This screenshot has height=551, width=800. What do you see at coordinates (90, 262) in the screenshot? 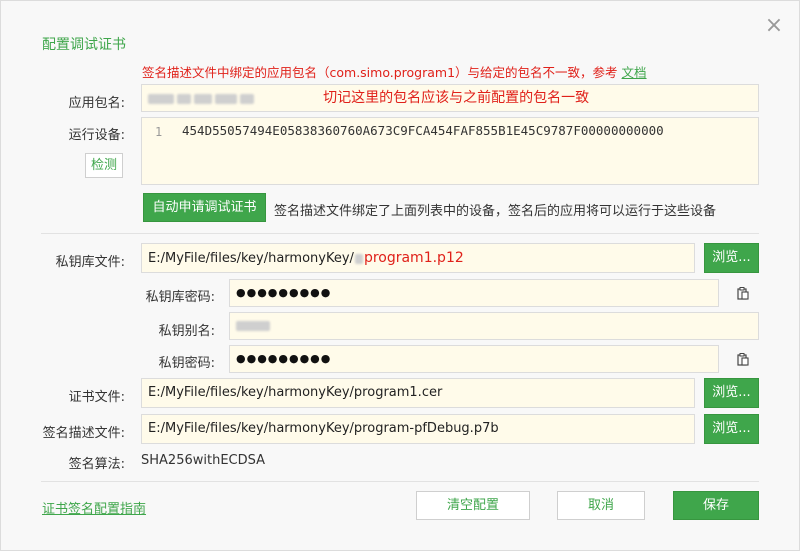
I see `keystore-label: 私钥库文件:` at bounding box center [90, 262].